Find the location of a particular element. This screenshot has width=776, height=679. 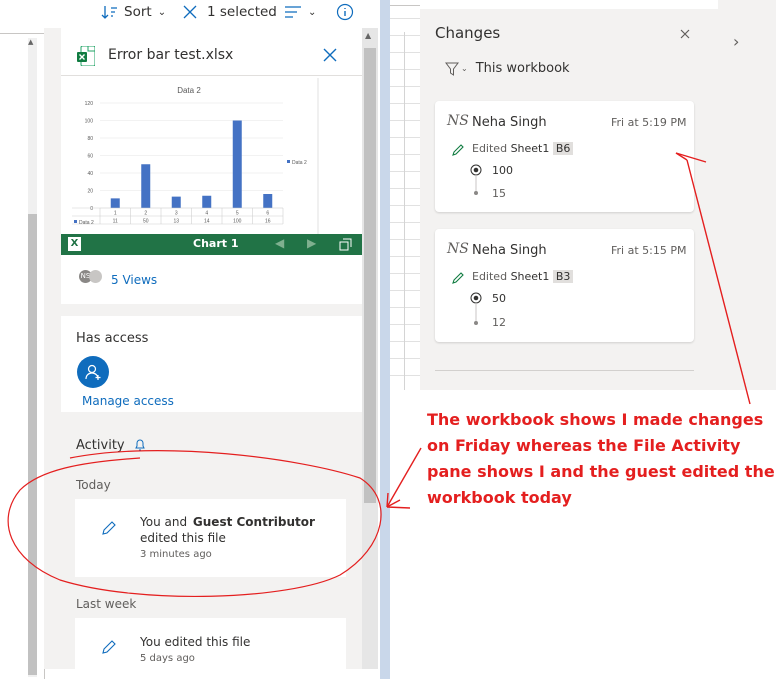

annotation-line: on Friday whereas the File Activity is located at coordinates (584, 445).